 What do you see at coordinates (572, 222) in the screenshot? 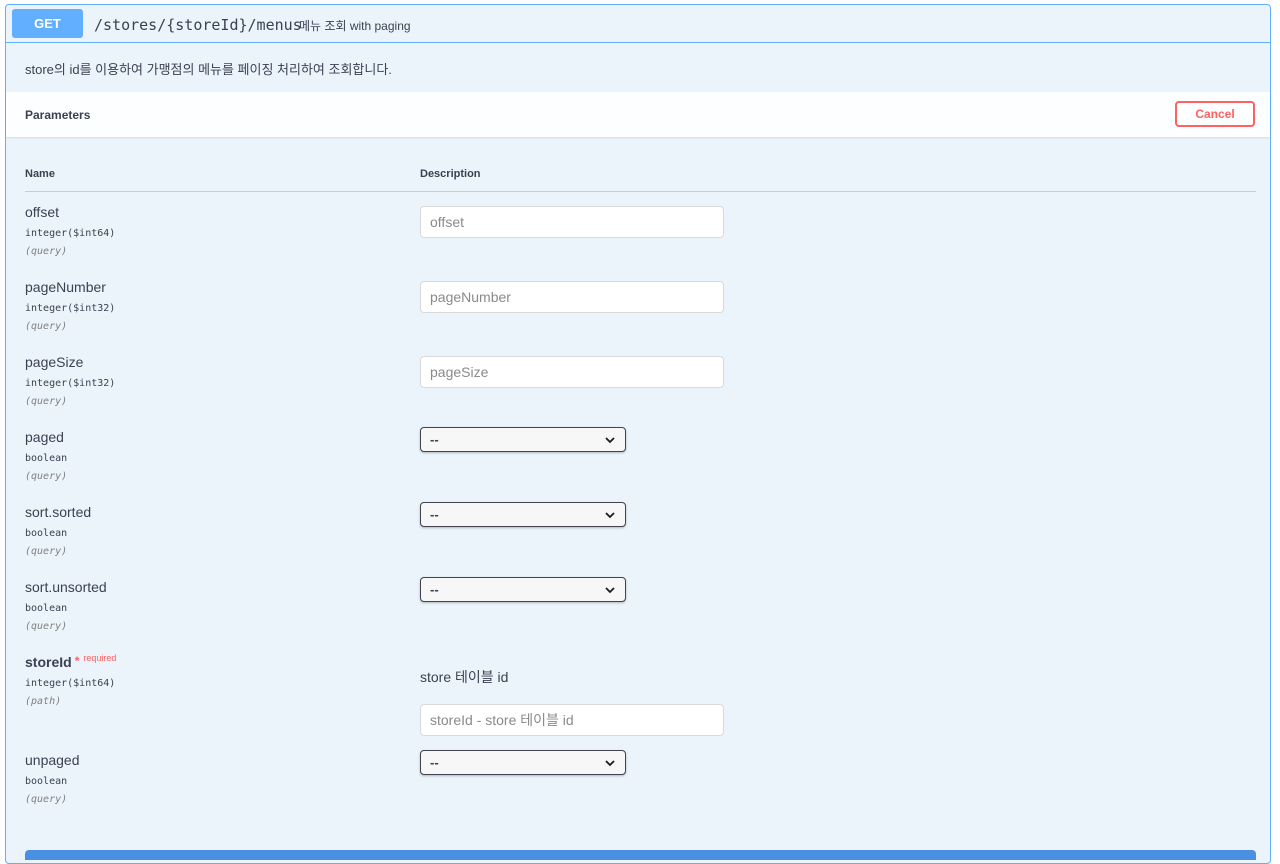
I see `offset-input` at bounding box center [572, 222].